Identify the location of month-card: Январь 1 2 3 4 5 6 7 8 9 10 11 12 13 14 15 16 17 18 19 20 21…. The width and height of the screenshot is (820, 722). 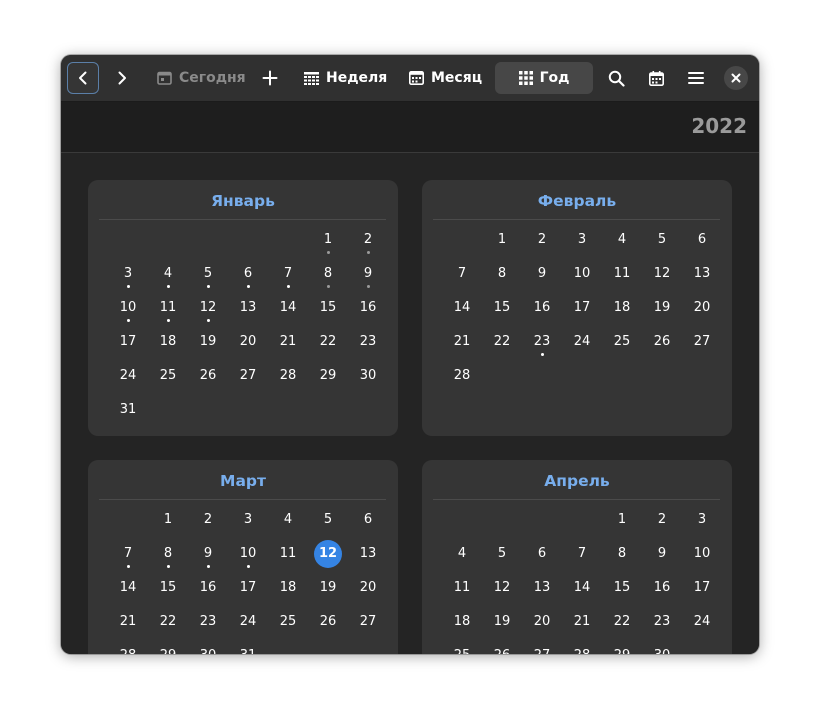
(243, 308).